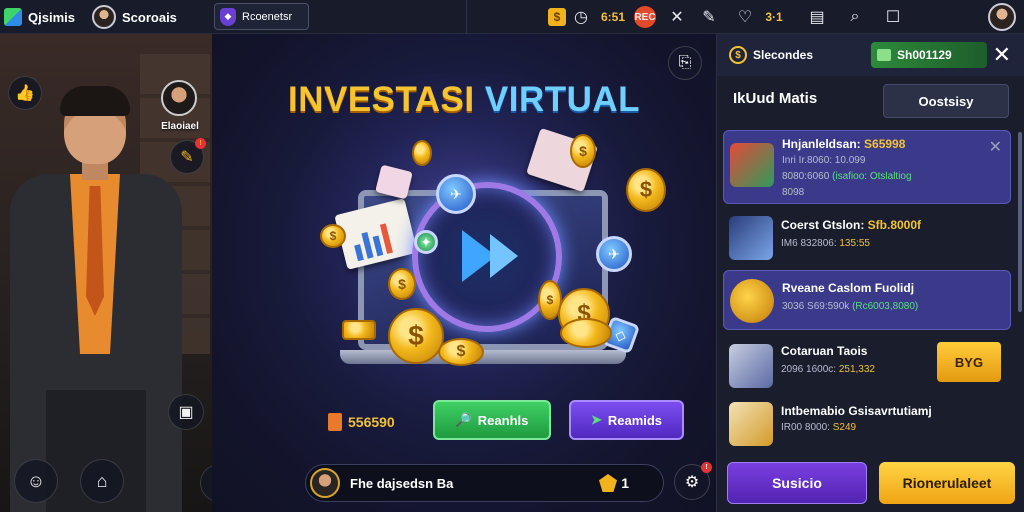 The width and height of the screenshot is (1024, 512). Describe the element at coordinates (267, 16) in the screenshot. I see `search-value: Rcoenetsr` at that location.